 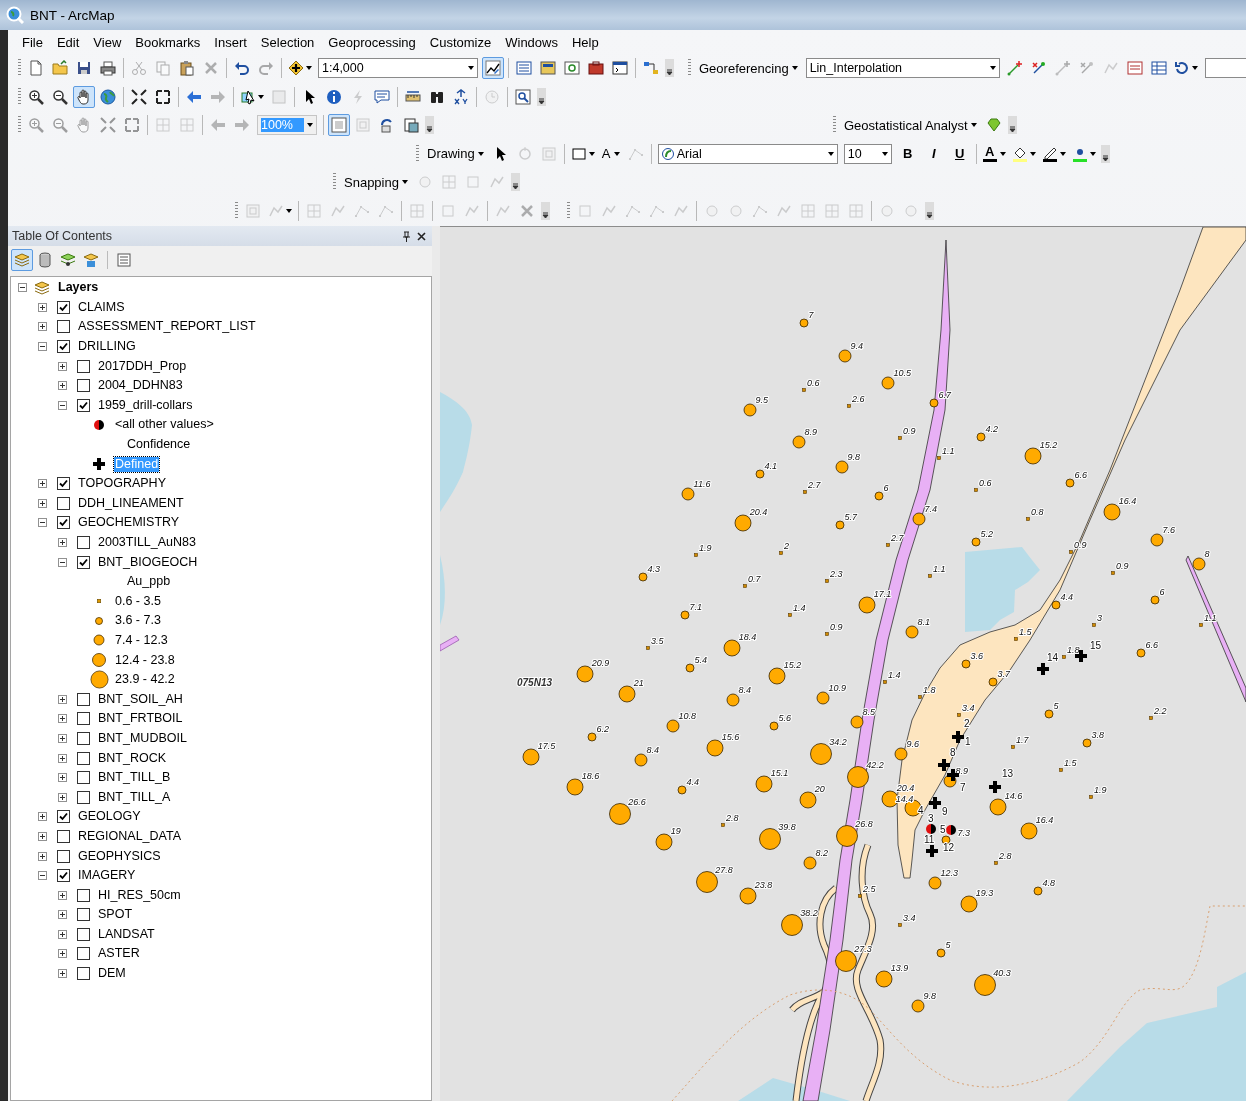 I want to click on tree-item: HI_RES_50cm, so click(x=139, y=895).